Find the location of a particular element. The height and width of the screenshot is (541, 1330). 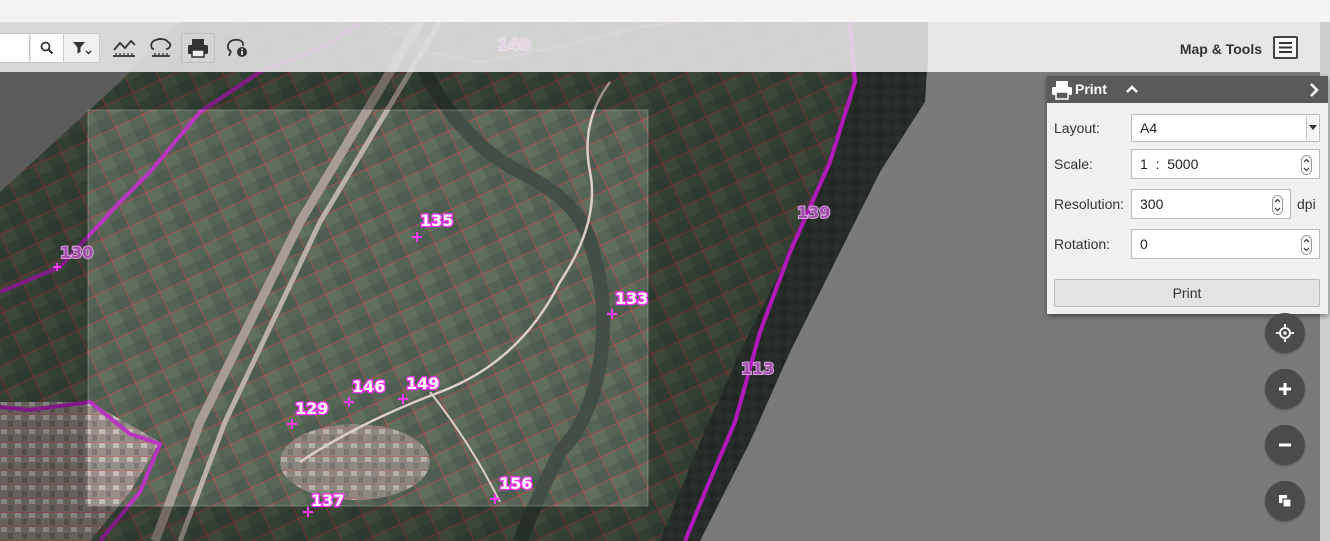

elevation-profile-icon is located at coordinates (124, 48).